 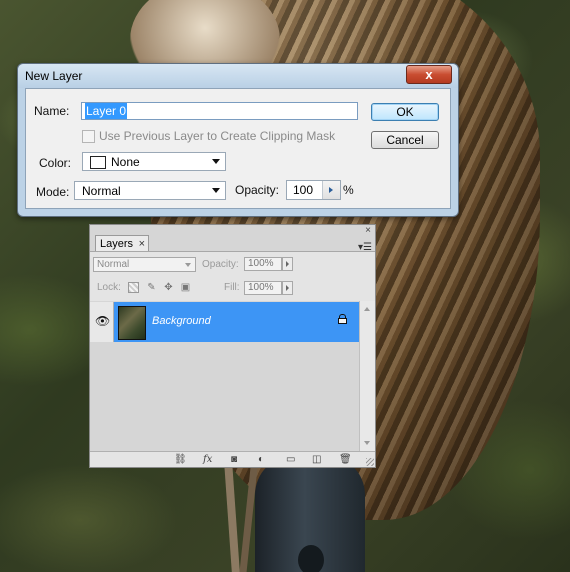 I want to click on lock-label: Lock:, so click(x=109, y=287).